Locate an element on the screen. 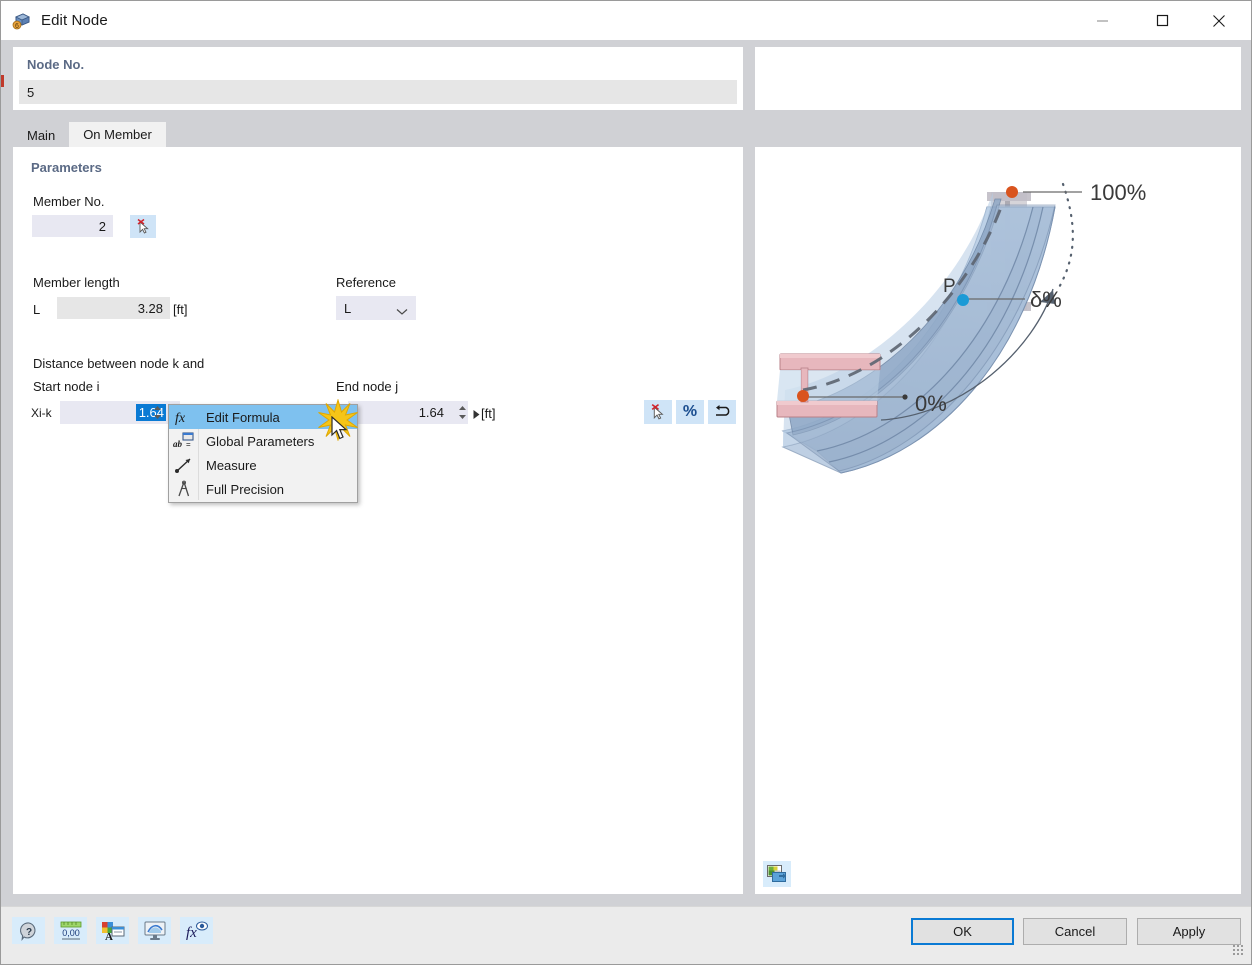 The width and height of the screenshot is (1252, 965). formula-eye-icon: fx is located at coordinates (196, 930).